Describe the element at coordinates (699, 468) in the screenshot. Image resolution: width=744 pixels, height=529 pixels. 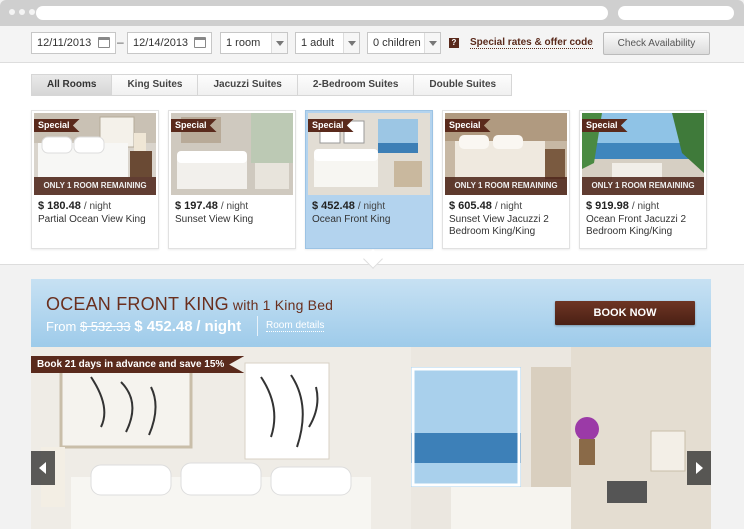
I see `carousel-next-arrow-icon` at that location.